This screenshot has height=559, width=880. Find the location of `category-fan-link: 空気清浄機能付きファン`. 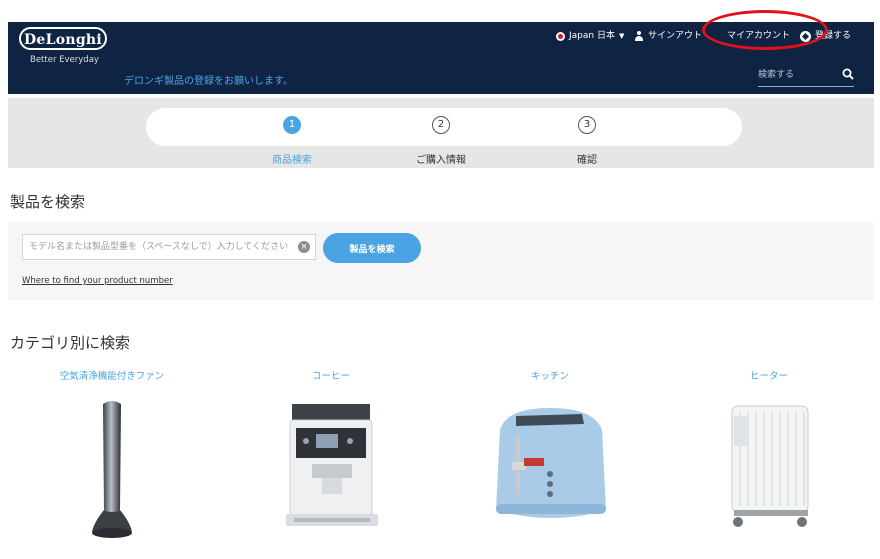

category-fan-link: 空気清浄機能付きファン is located at coordinates (112, 375).